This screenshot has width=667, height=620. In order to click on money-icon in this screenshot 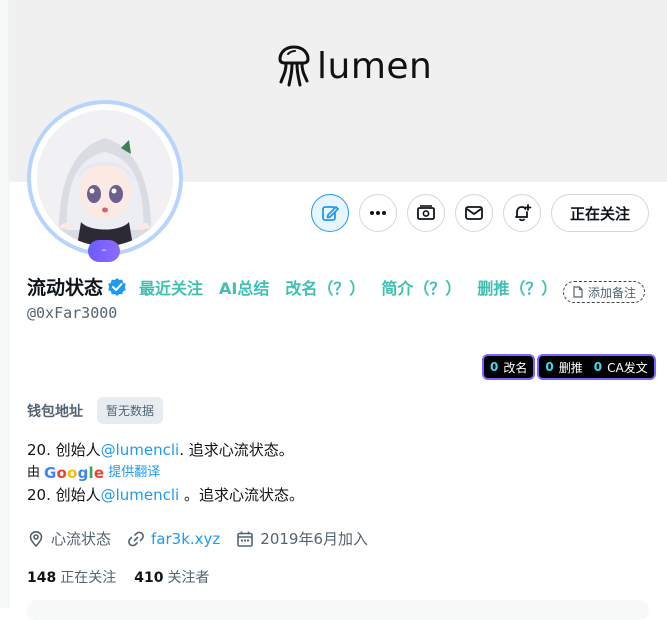, I will do `click(426, 212)`.